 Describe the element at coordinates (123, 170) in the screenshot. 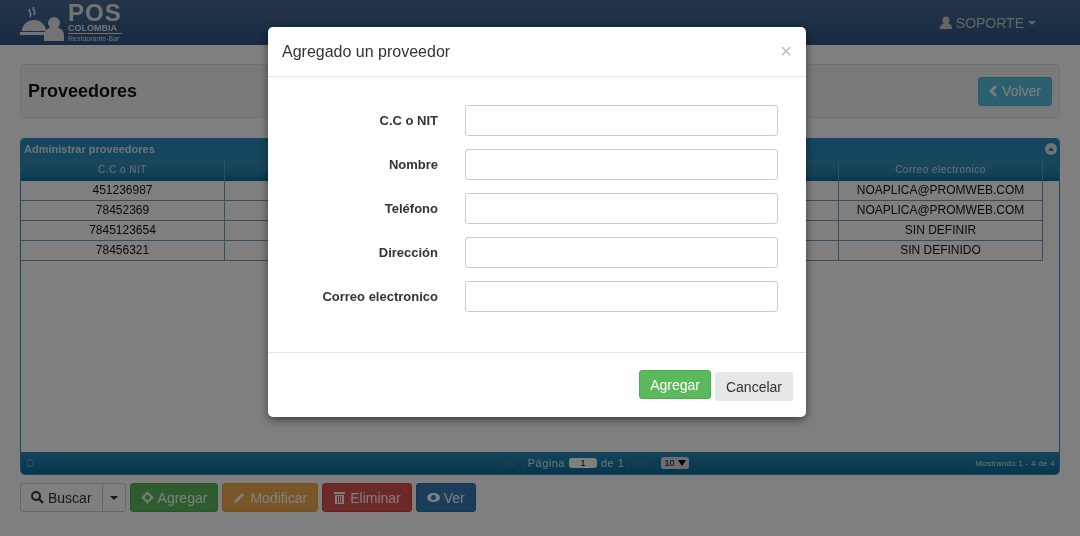

I see `column-header: C.C o NIT` at that location.